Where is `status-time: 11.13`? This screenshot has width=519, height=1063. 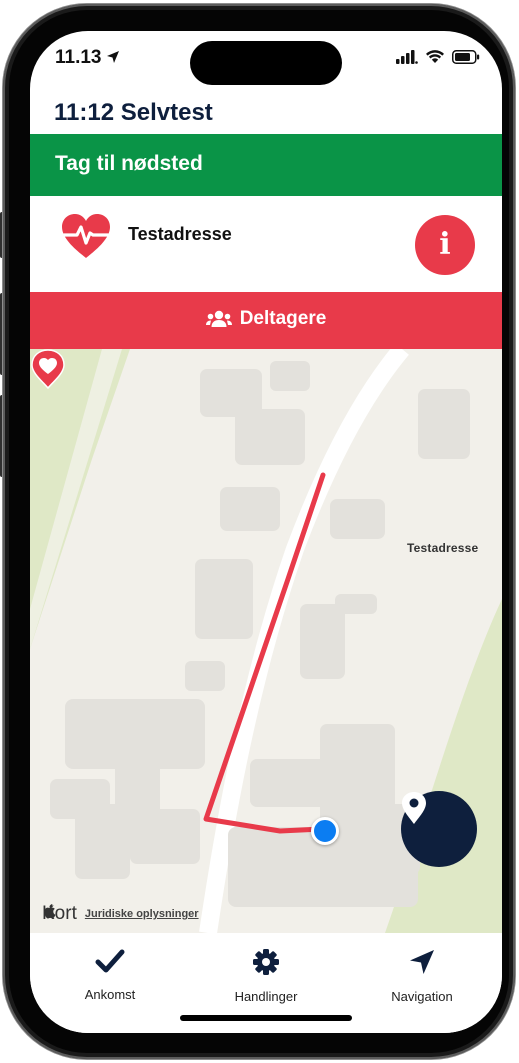
status-time: 11.13 is located at coordinates (87, 58).